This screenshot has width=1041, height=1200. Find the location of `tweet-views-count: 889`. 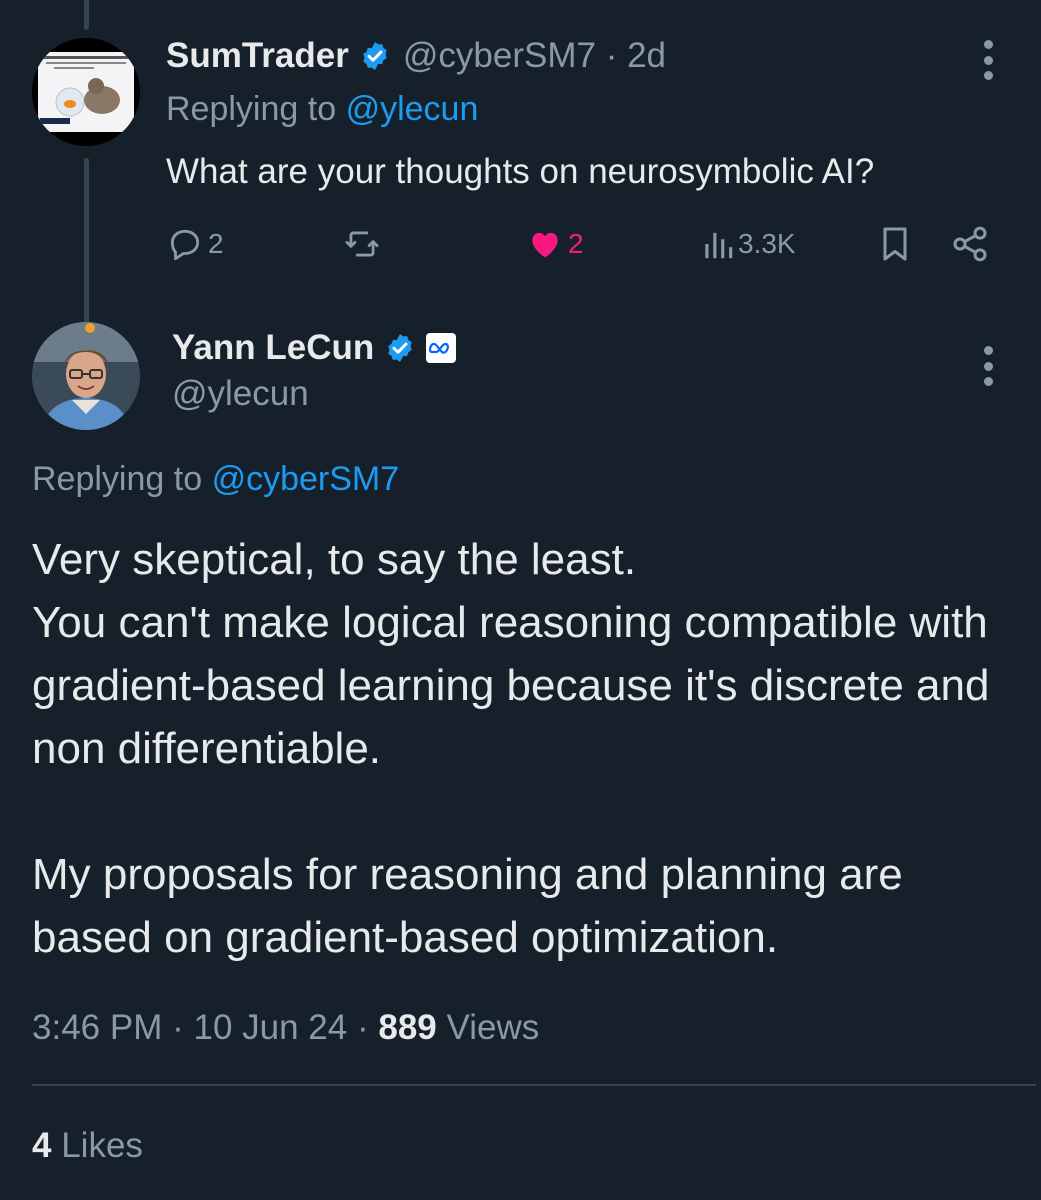

tweet-views-count: 889 is located at coordinates (407, 1027).